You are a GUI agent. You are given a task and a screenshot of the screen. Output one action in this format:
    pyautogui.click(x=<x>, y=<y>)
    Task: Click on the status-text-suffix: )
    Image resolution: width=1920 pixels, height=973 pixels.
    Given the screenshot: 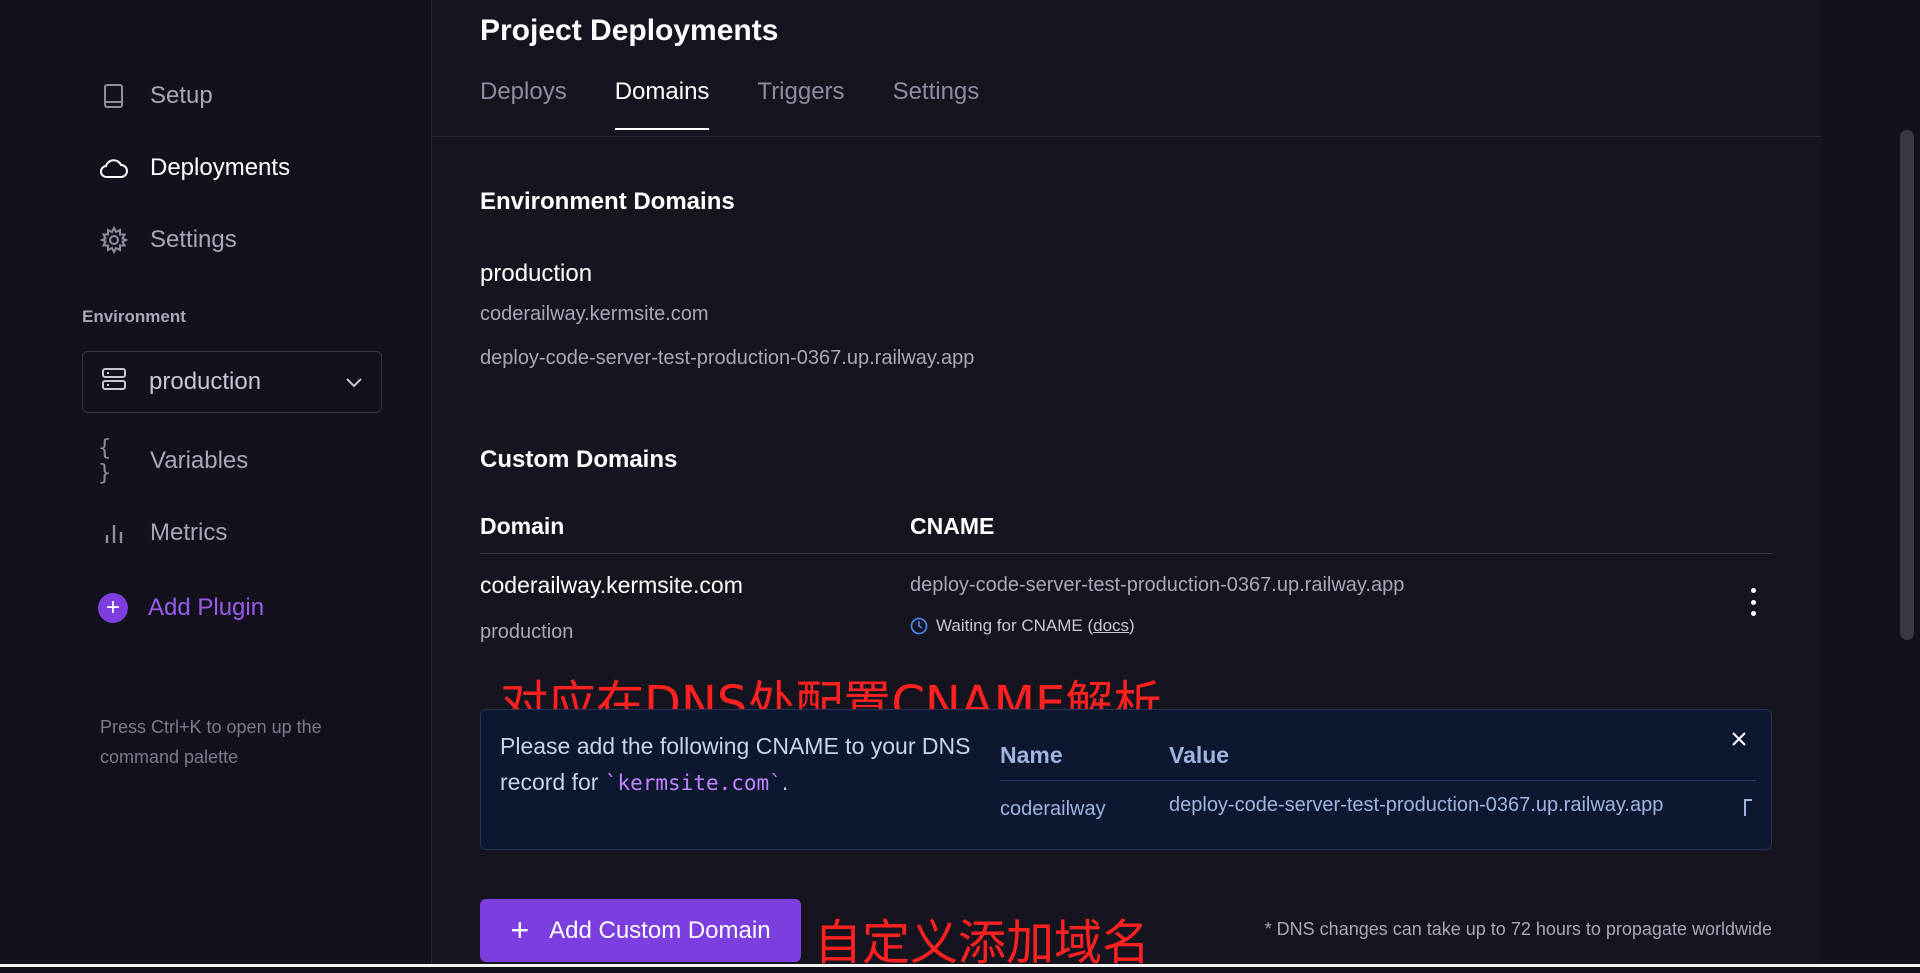 What is the action you would take?
    pyautogui.click(x=1132, y=625)
    